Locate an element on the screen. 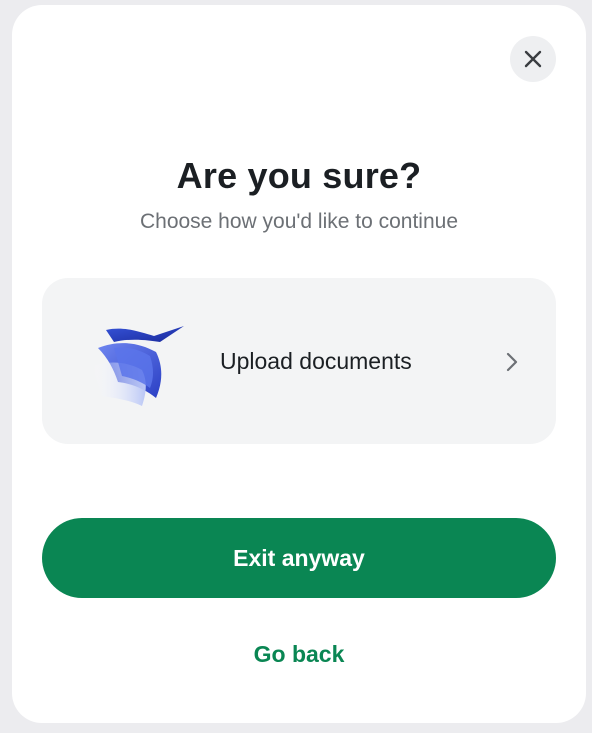 This screenshot has height=733, width=592. go-back-link: Go back is located at coordinates (299, 654).